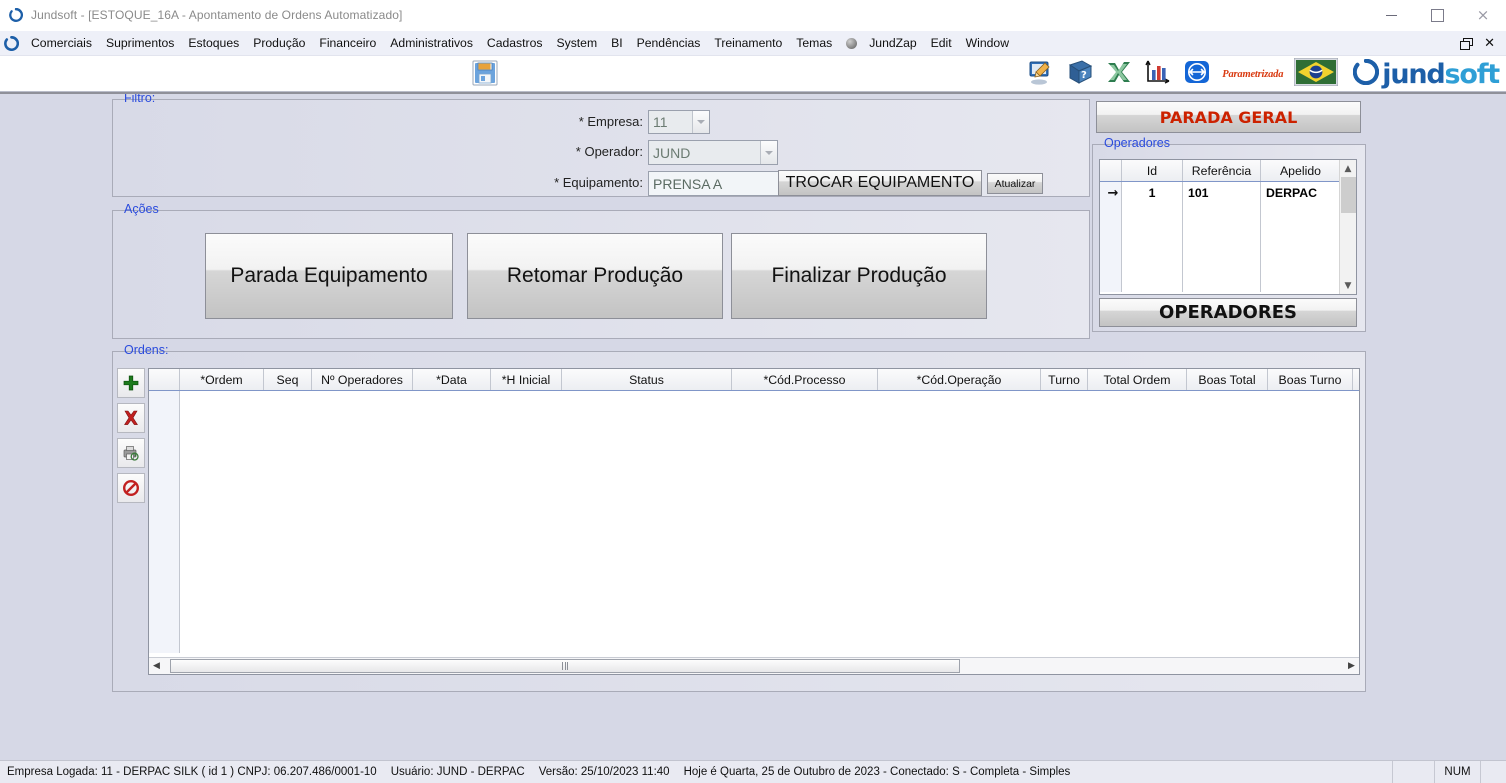 Image resolution: width=1506 pixels, height=783 pixels. What do you see at coordinates (880, 183) in the screenshot?
I see `trocar-equipamento-button: TROCAR EQUIPAMENTO` at bounding box center [880, 183].